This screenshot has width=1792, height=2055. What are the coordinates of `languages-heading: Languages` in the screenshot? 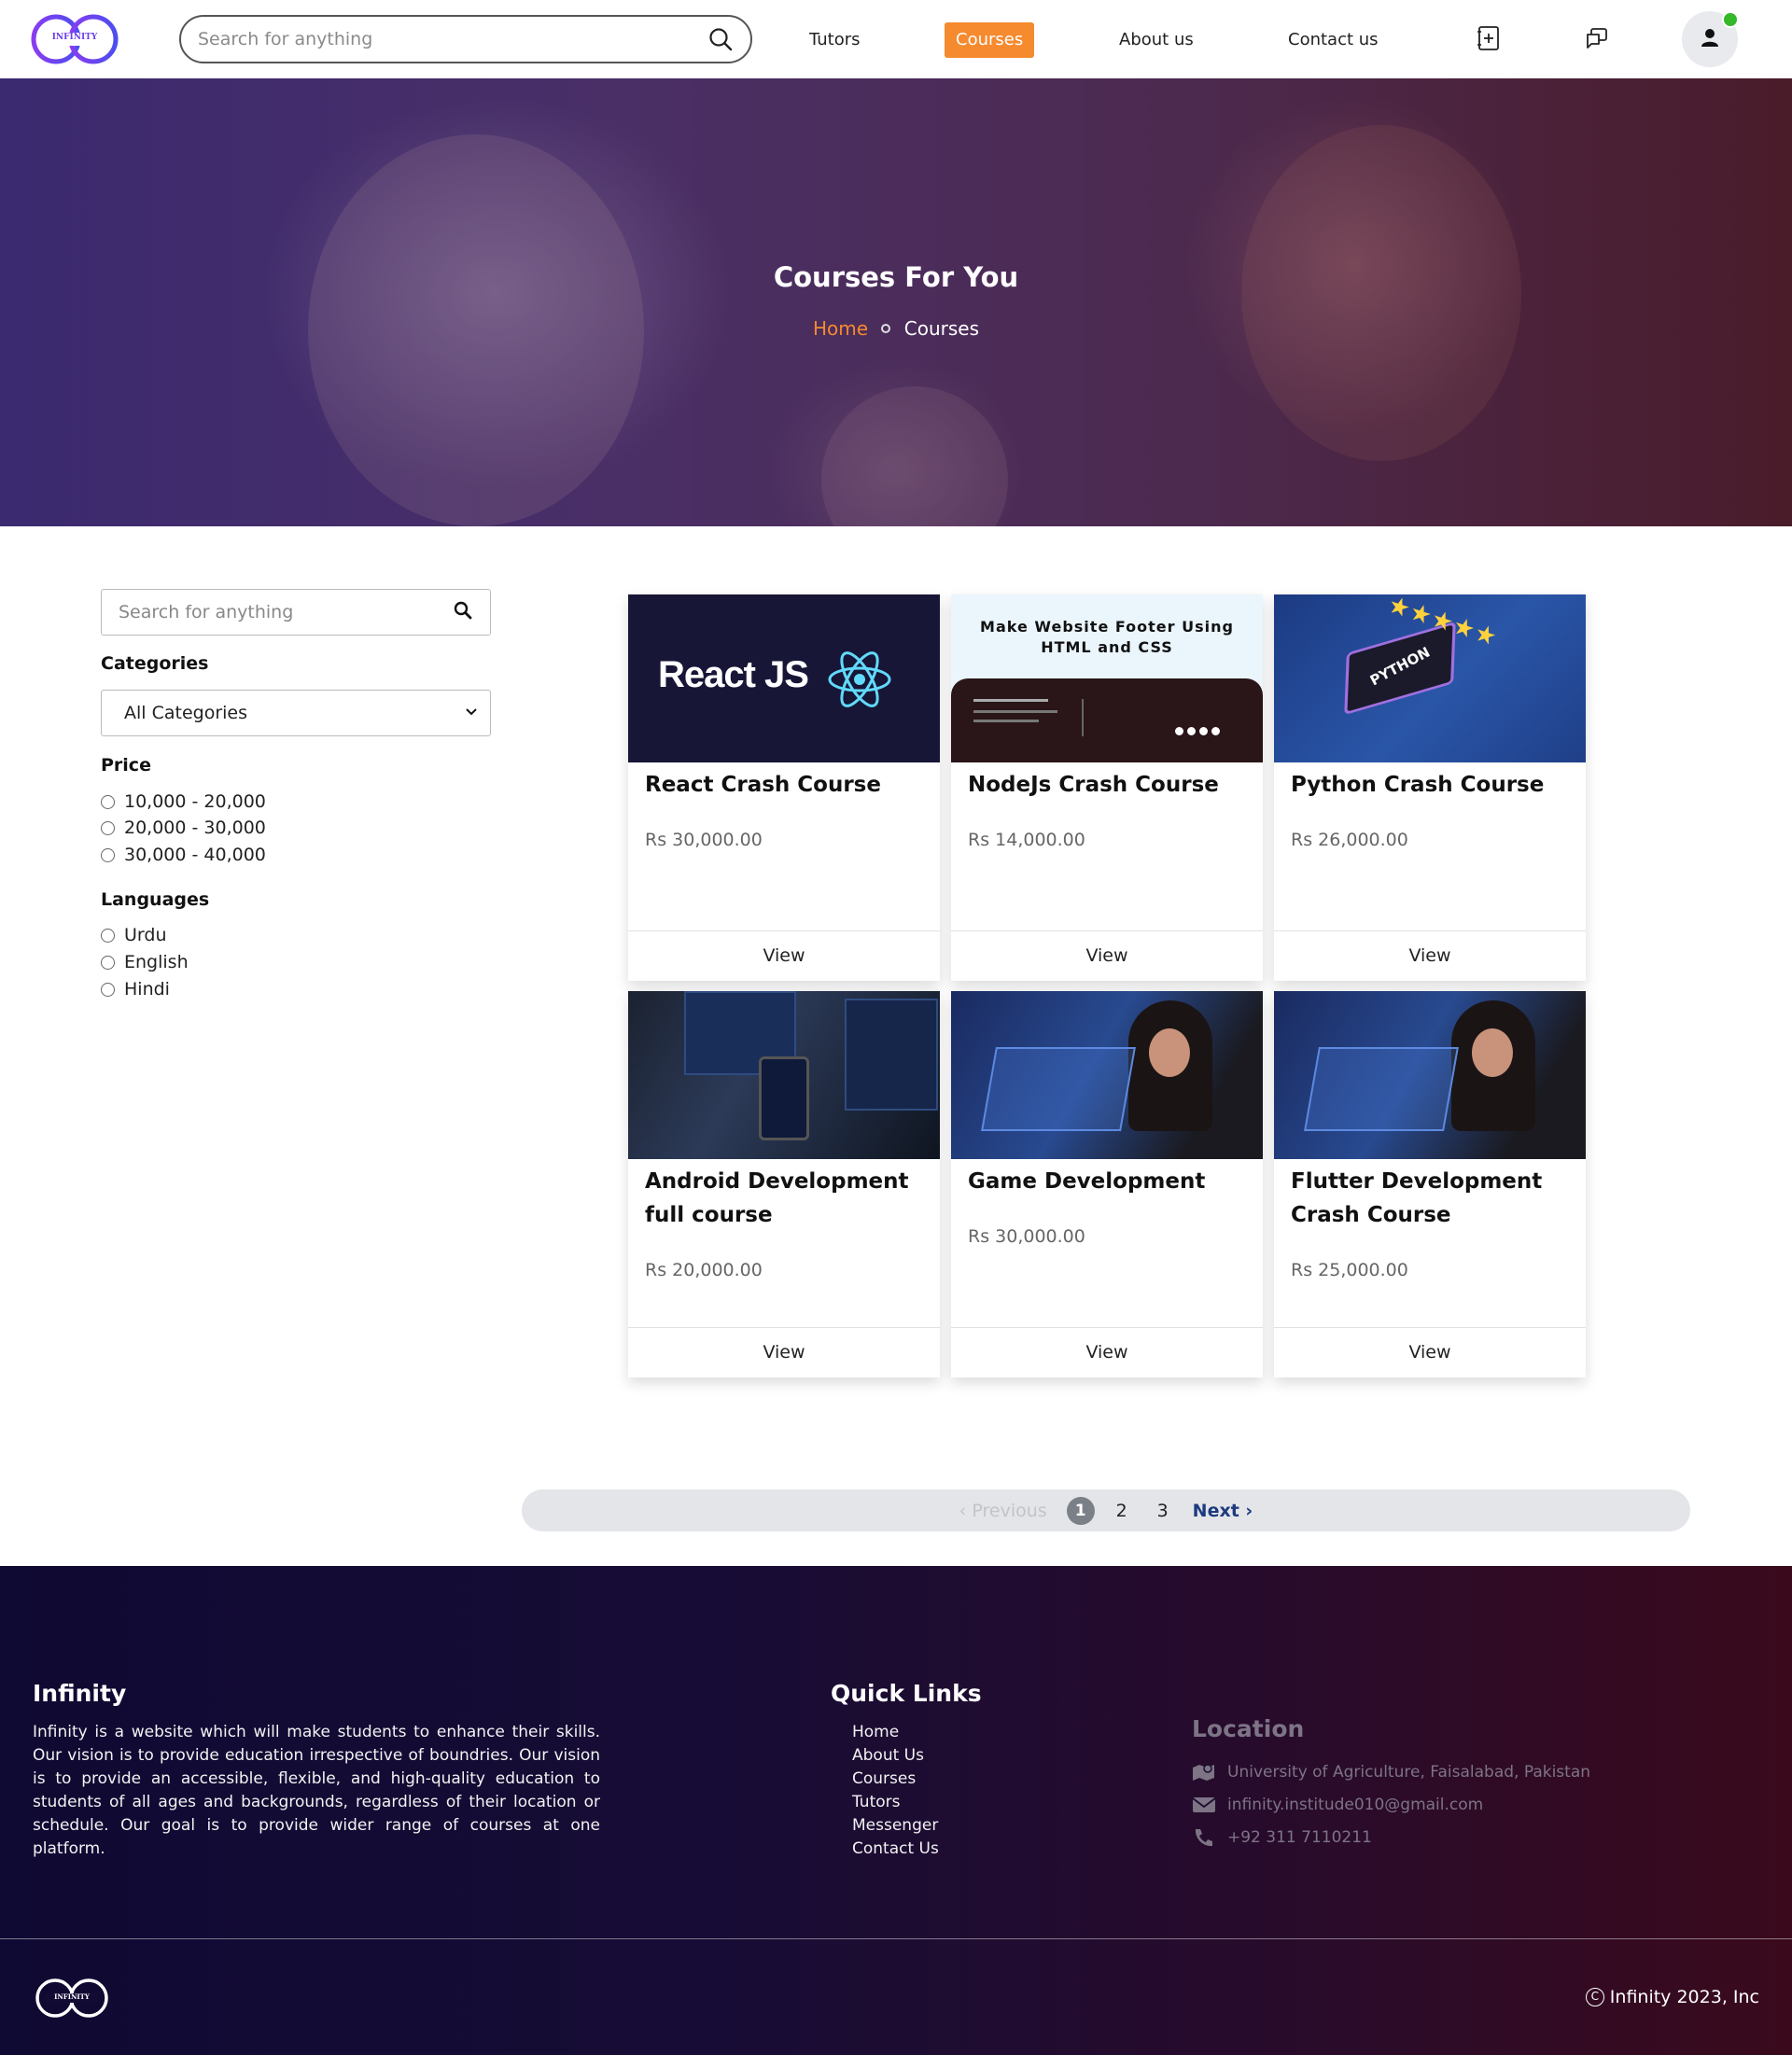 It's located at (155, 899).